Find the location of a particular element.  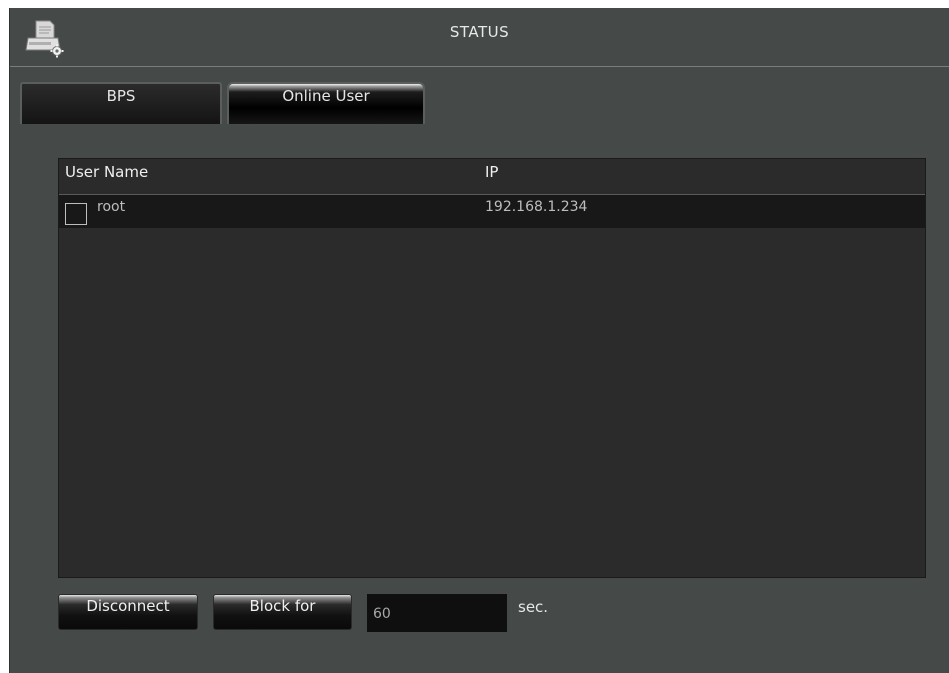

title-bar: STATUS is located at coordinates (479, 37).